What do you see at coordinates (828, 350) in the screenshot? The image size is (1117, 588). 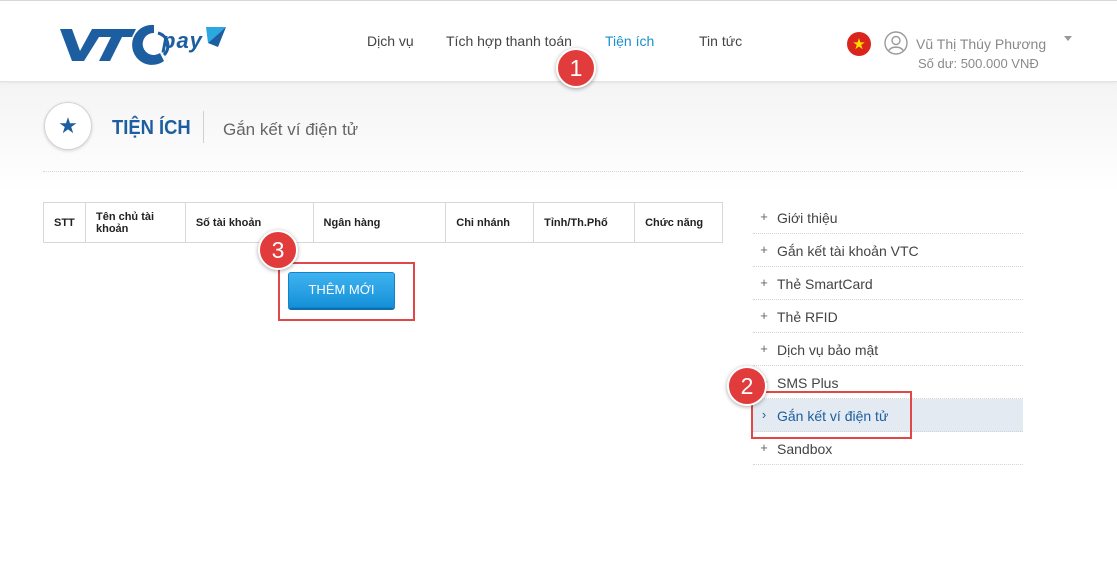 I see `sidebar-item-label: Dịch vụ bảo mật` at bounding box center [828, 350].